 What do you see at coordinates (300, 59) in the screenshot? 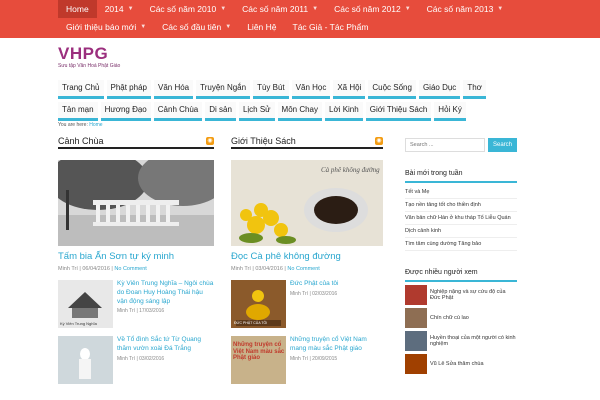
I see `site-header: VHPG Sưu tập Văn Hoá Phật Giáo` at bounding box center [300, 59].